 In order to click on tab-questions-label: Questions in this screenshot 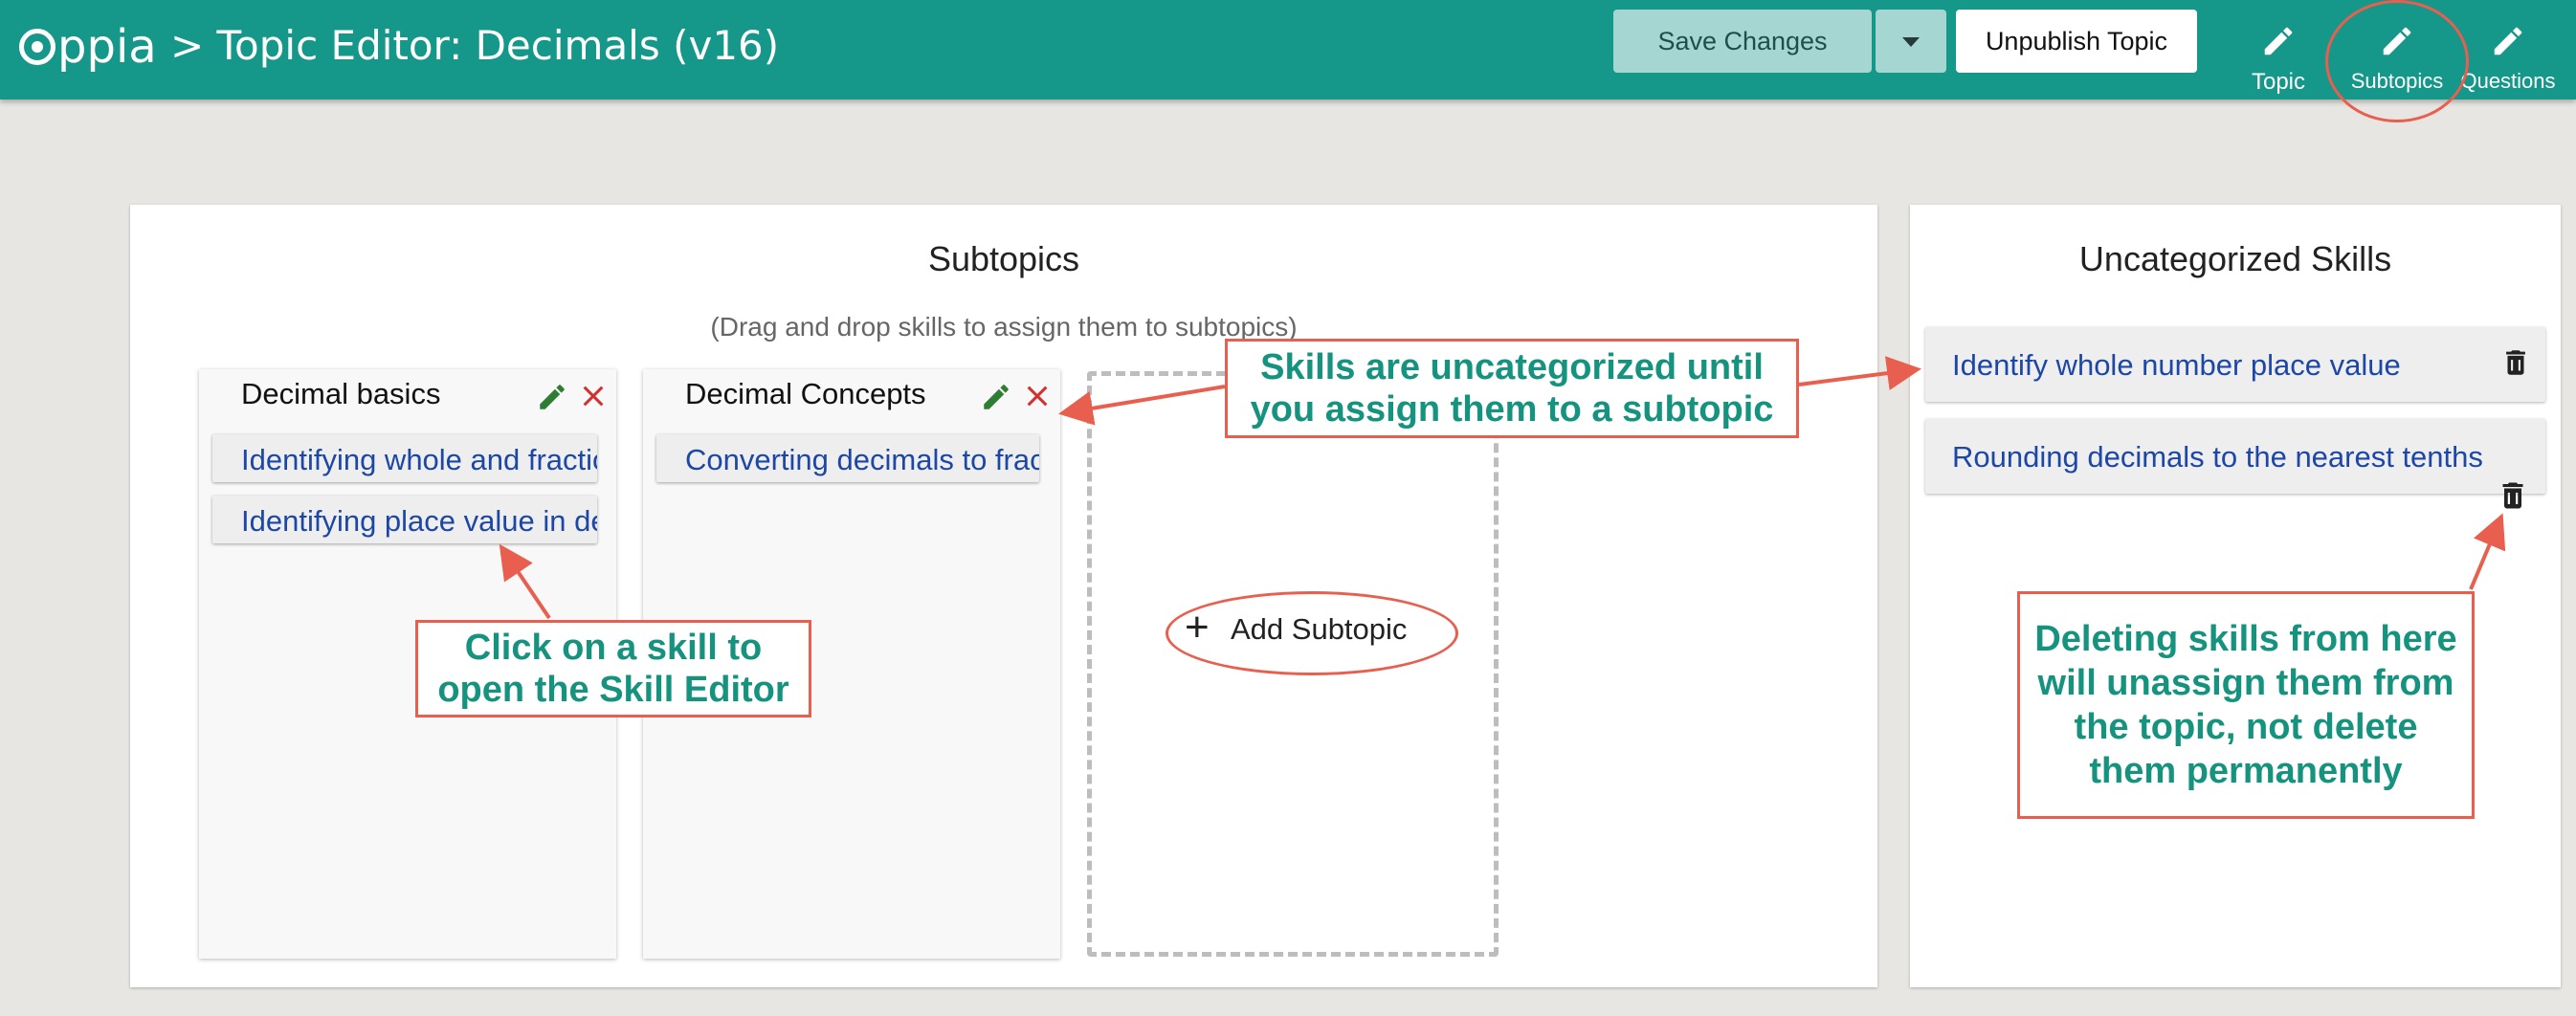, I will do `click(2508, 81)`.